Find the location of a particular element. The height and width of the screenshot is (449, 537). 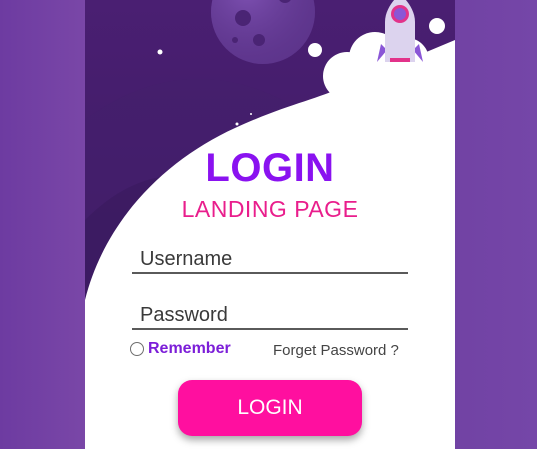

username-input is located at coordinates (270, 261).